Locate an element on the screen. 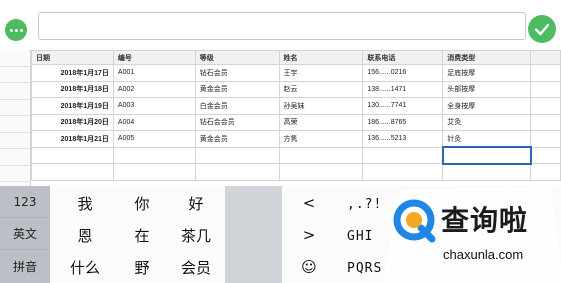 The height and width of the screenshot is (283, 561). cell-name: 孙吴妹 is located at coordinates (321, 106).